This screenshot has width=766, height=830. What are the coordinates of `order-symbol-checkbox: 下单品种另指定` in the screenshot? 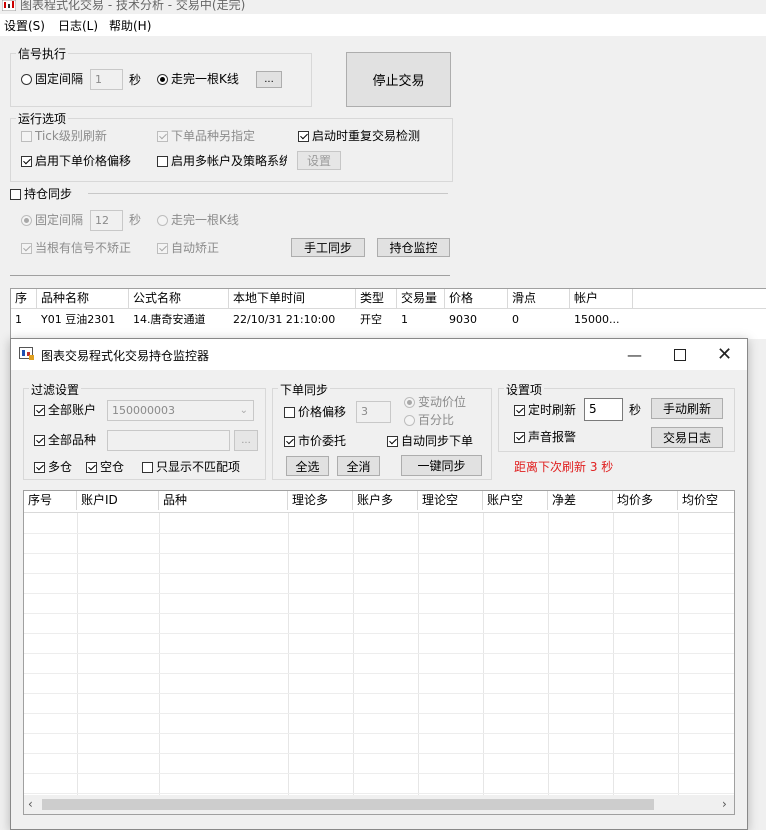 It's located at (206, 136).